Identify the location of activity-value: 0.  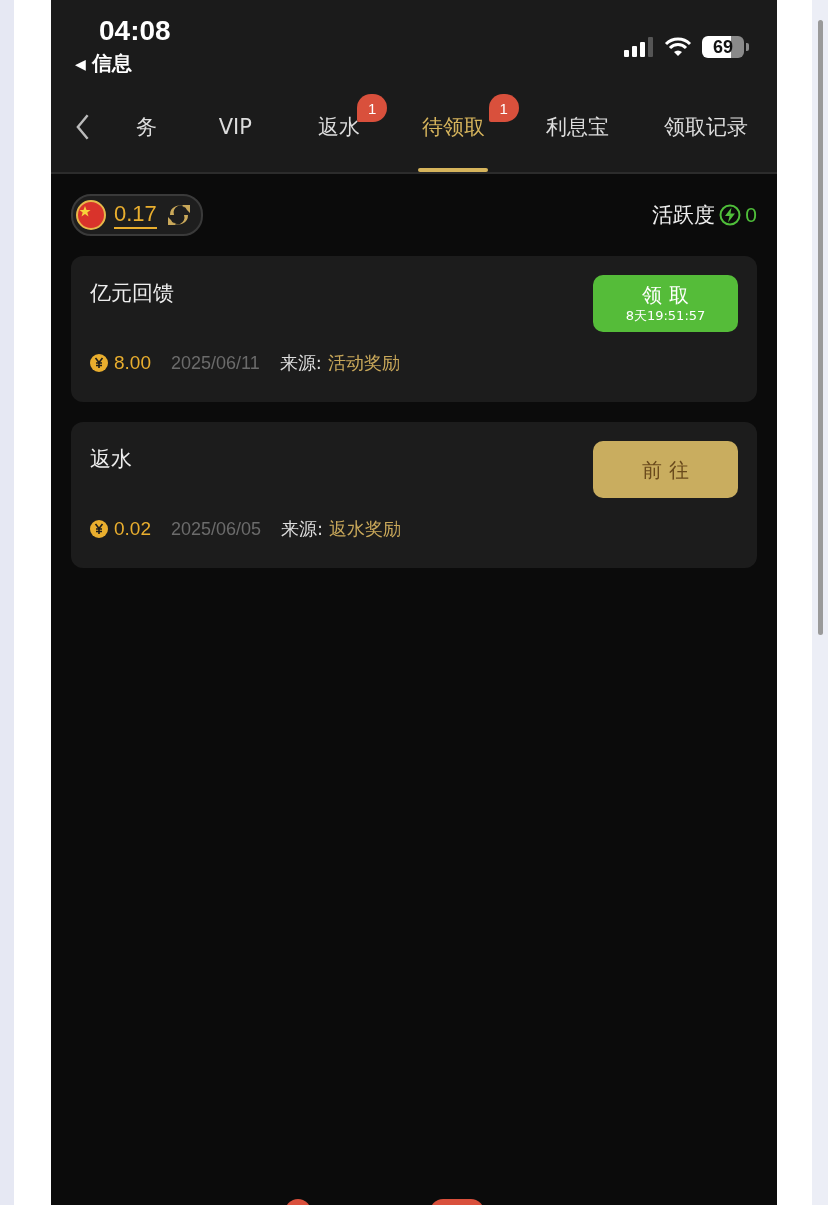
(751, 215).